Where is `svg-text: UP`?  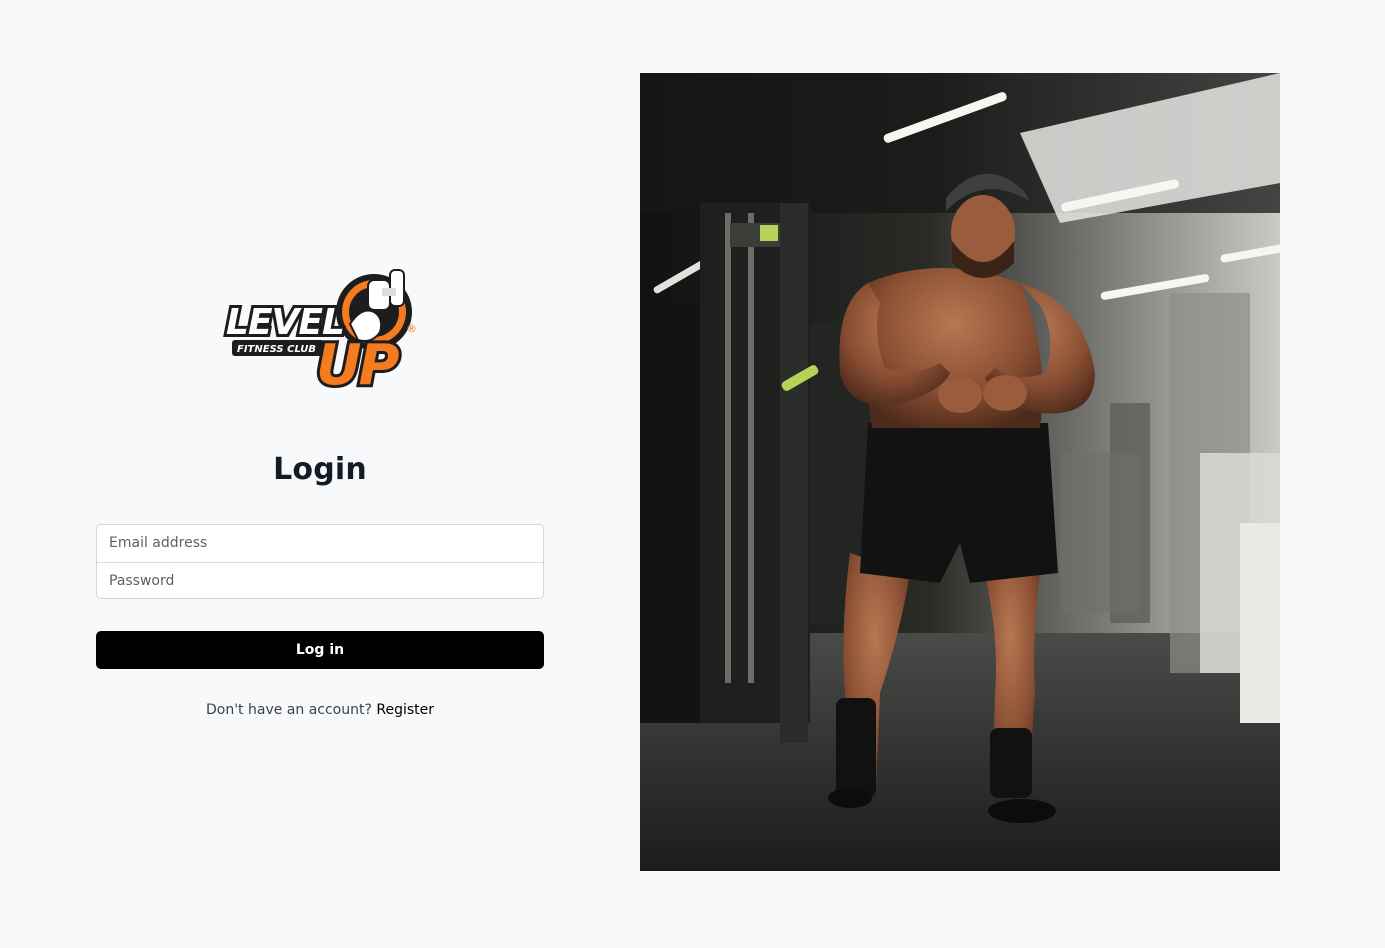 svg-text: UP is located at coordinates (357, 361).